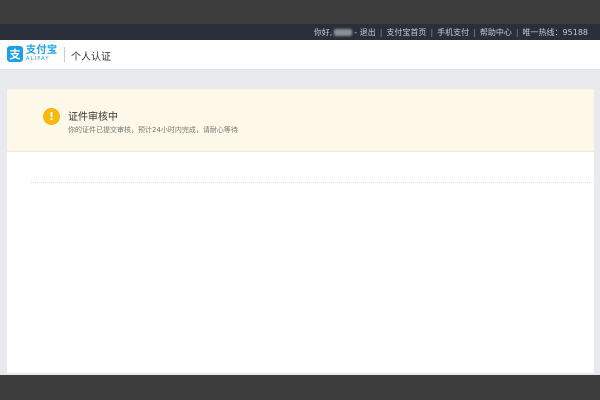  What do you see at coordinates (91, 57) in the screenshot?
I see `page-title: 个人认证` at bounding box center [91, 57].